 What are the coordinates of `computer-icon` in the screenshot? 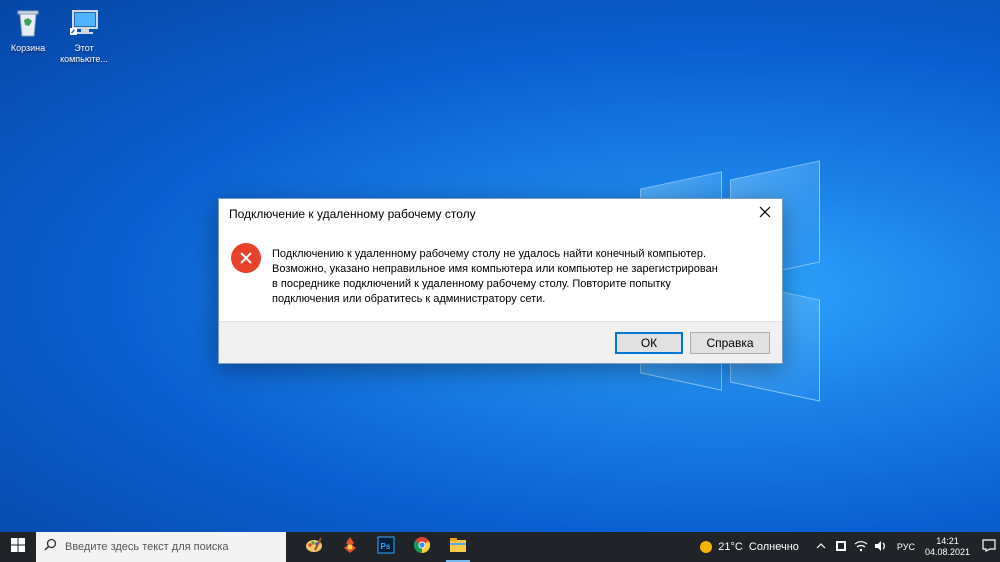 It's located at (84, 23).